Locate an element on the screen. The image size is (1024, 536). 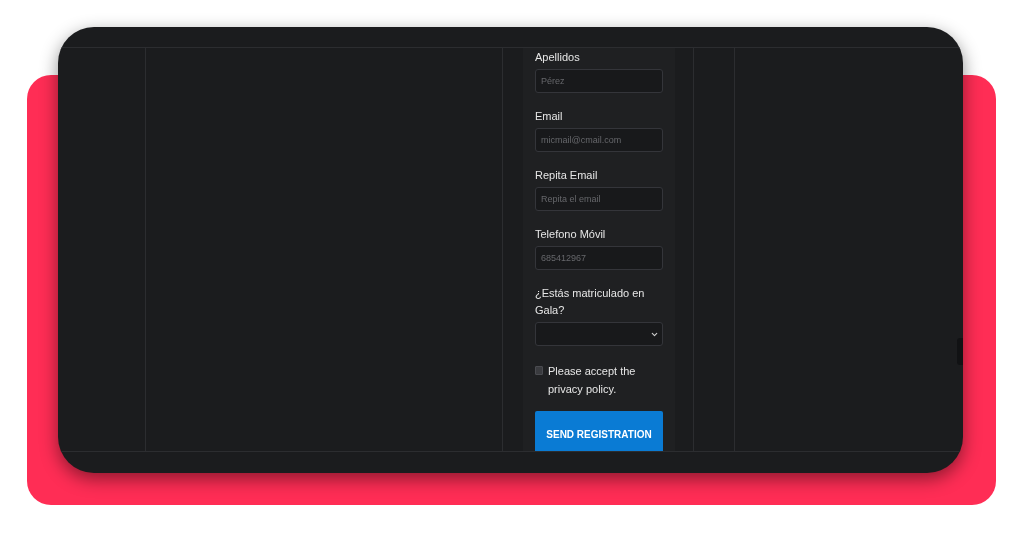
dropdown-field is located at coordinates (599, 334).